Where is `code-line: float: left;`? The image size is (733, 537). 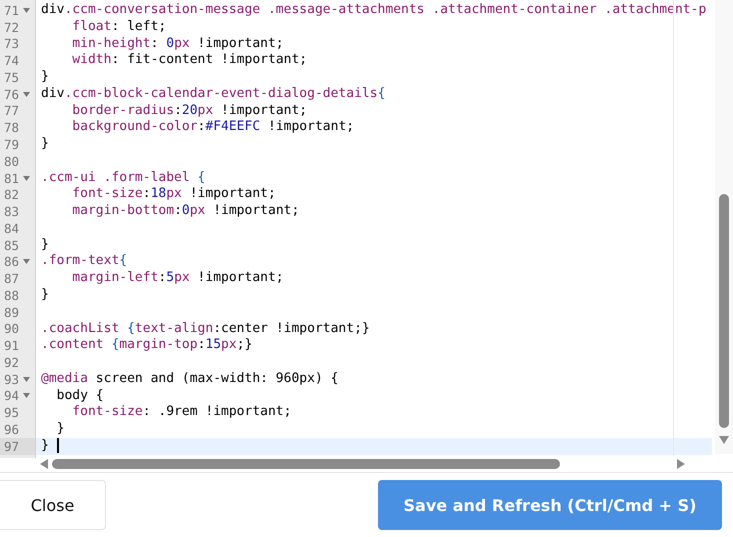
code-line: float: left; is located at coordinates (118, 27).